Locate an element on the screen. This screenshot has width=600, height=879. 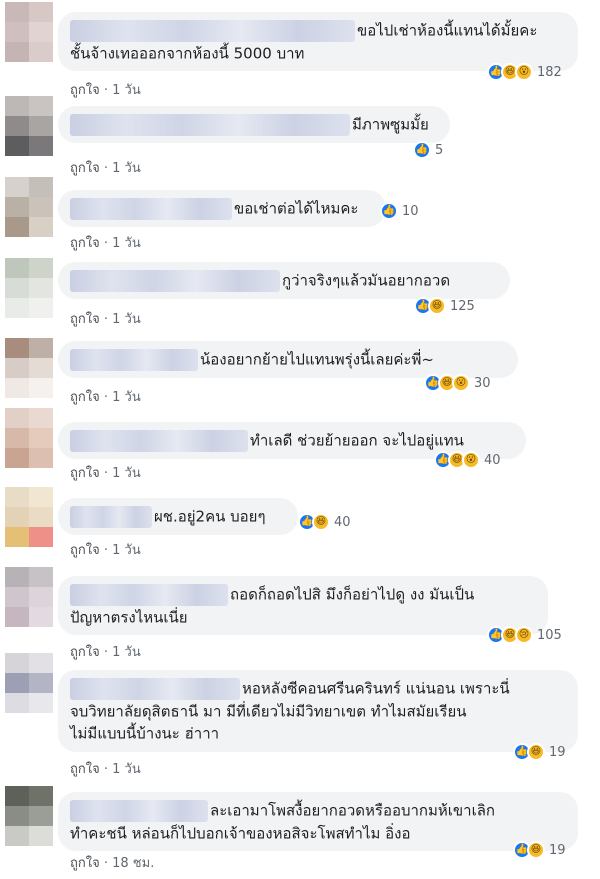
reaction-summary: 👍 😆 😮 40 is located at coordinates (467, 460).